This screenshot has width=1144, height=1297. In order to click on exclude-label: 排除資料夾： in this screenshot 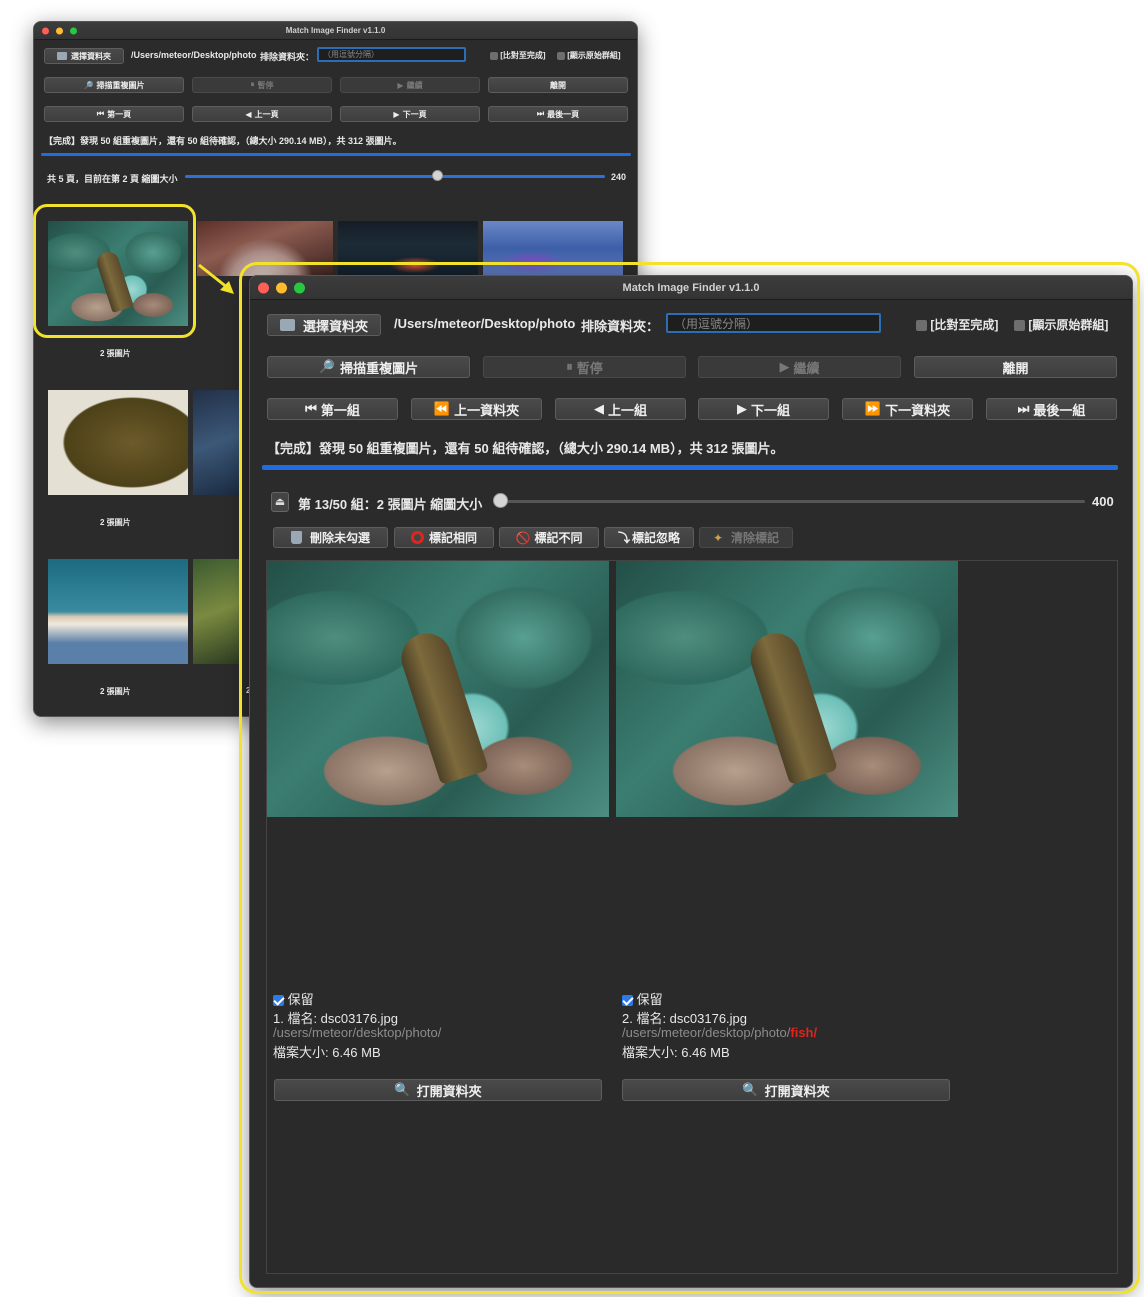, I will do `click(287, 57)`.